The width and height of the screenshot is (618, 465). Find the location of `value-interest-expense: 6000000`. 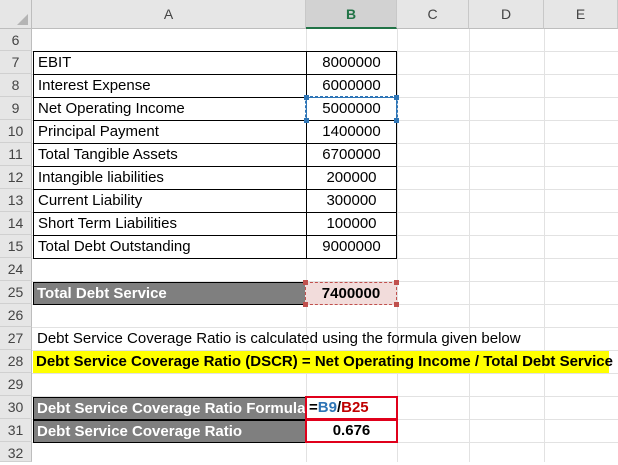

value-interest-expense: 6000000 is located at coordinates (351, 86).